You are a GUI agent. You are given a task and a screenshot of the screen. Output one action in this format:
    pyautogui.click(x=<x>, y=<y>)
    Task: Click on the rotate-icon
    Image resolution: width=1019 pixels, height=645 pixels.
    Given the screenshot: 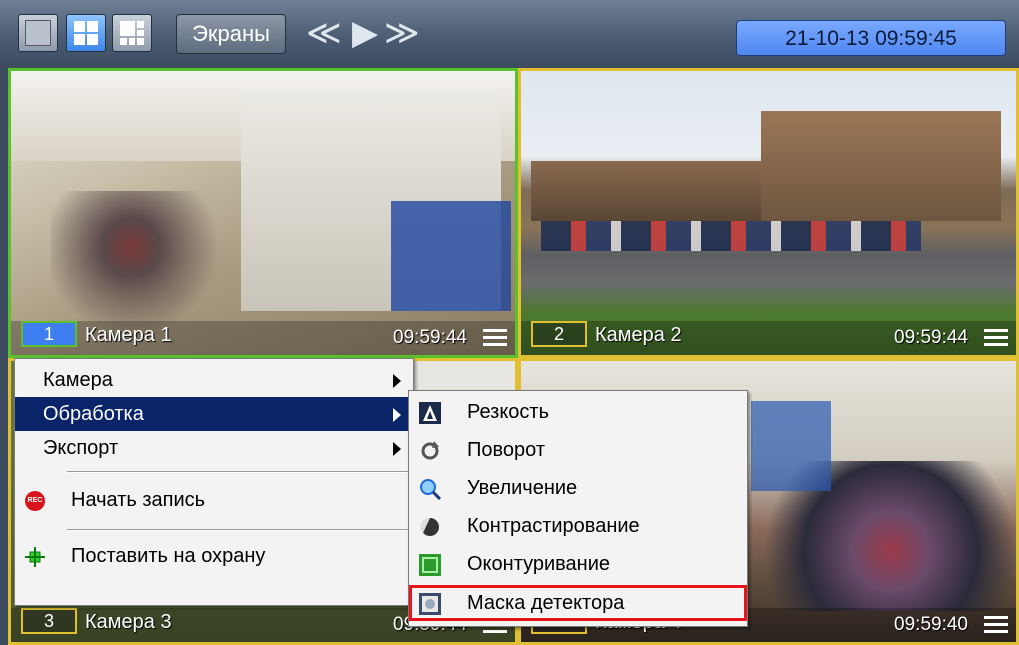 What is the action you would take?
    pyautogui.click(x=430, y=450)
    